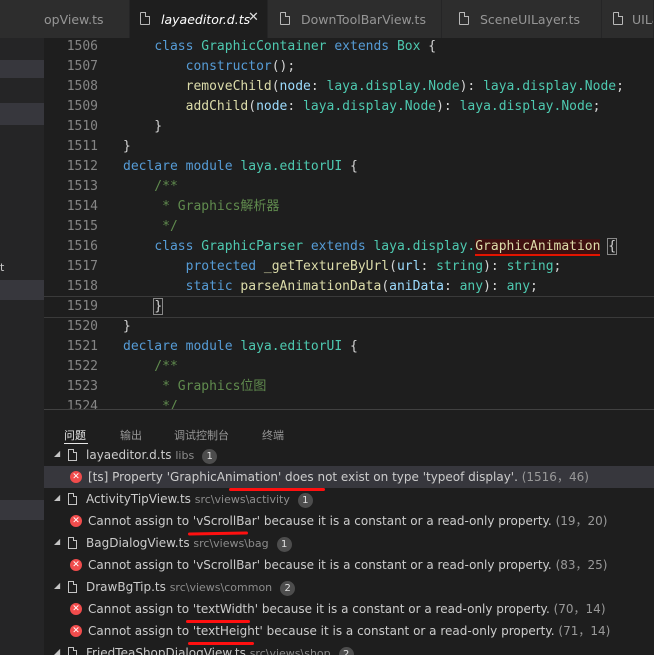  I want to click on code-line: 1523 * Graphics位图, so click(349, 387).